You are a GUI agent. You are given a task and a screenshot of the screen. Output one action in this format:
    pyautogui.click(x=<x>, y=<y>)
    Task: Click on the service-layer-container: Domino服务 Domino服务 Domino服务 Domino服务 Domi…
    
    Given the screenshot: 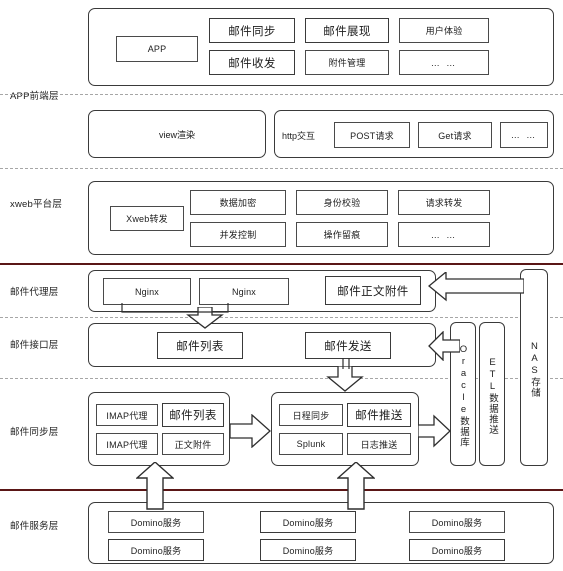 What is the action you would take?
    pyautogui.click(x=321, y=533)
    